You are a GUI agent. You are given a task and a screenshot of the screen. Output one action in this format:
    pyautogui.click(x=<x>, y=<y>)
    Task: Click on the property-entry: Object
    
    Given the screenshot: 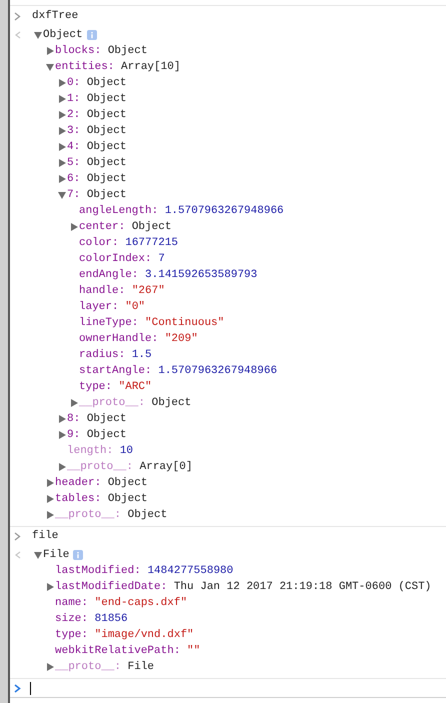 What is the action you would take?
    pyautogui.click(x=63, y=35)
    